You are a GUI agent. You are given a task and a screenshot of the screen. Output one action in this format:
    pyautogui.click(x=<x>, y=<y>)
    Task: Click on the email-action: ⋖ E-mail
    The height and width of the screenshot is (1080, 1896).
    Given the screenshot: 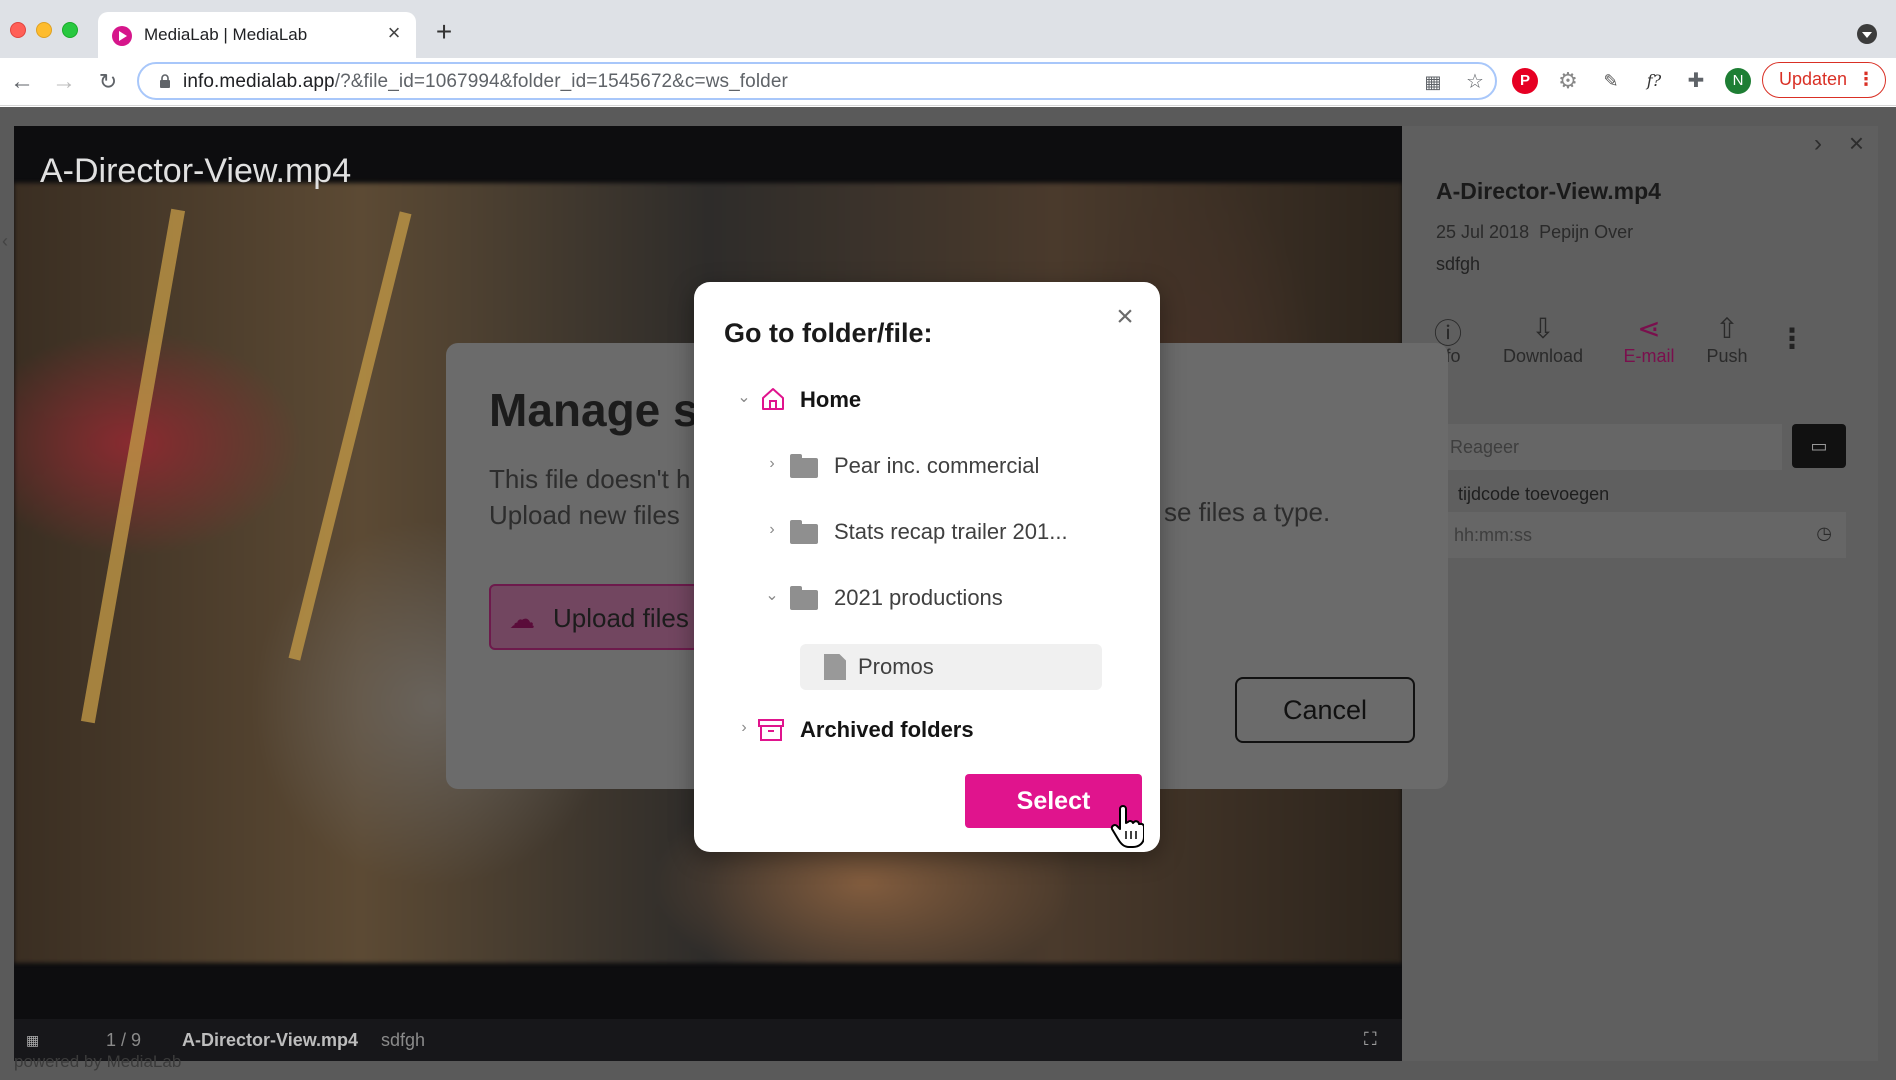 What is the action you would take?
    pyautogui.click(x=1649, y=339)
    